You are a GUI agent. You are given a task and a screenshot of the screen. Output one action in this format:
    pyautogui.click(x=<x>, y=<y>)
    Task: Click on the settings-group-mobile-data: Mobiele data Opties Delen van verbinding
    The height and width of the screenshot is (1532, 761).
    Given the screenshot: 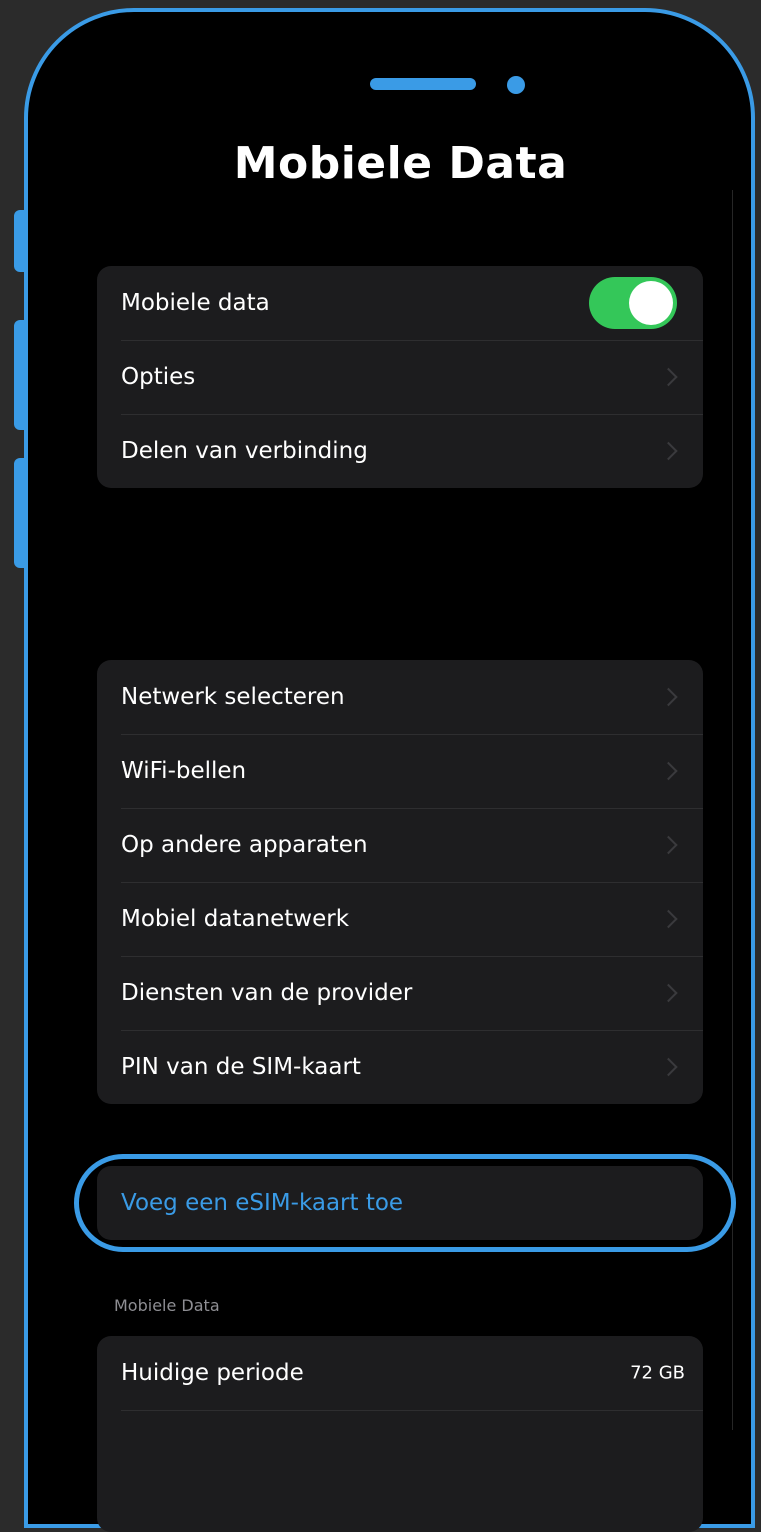 What is the action you would take?
    pyautogui.click(x=400, y=377)
    